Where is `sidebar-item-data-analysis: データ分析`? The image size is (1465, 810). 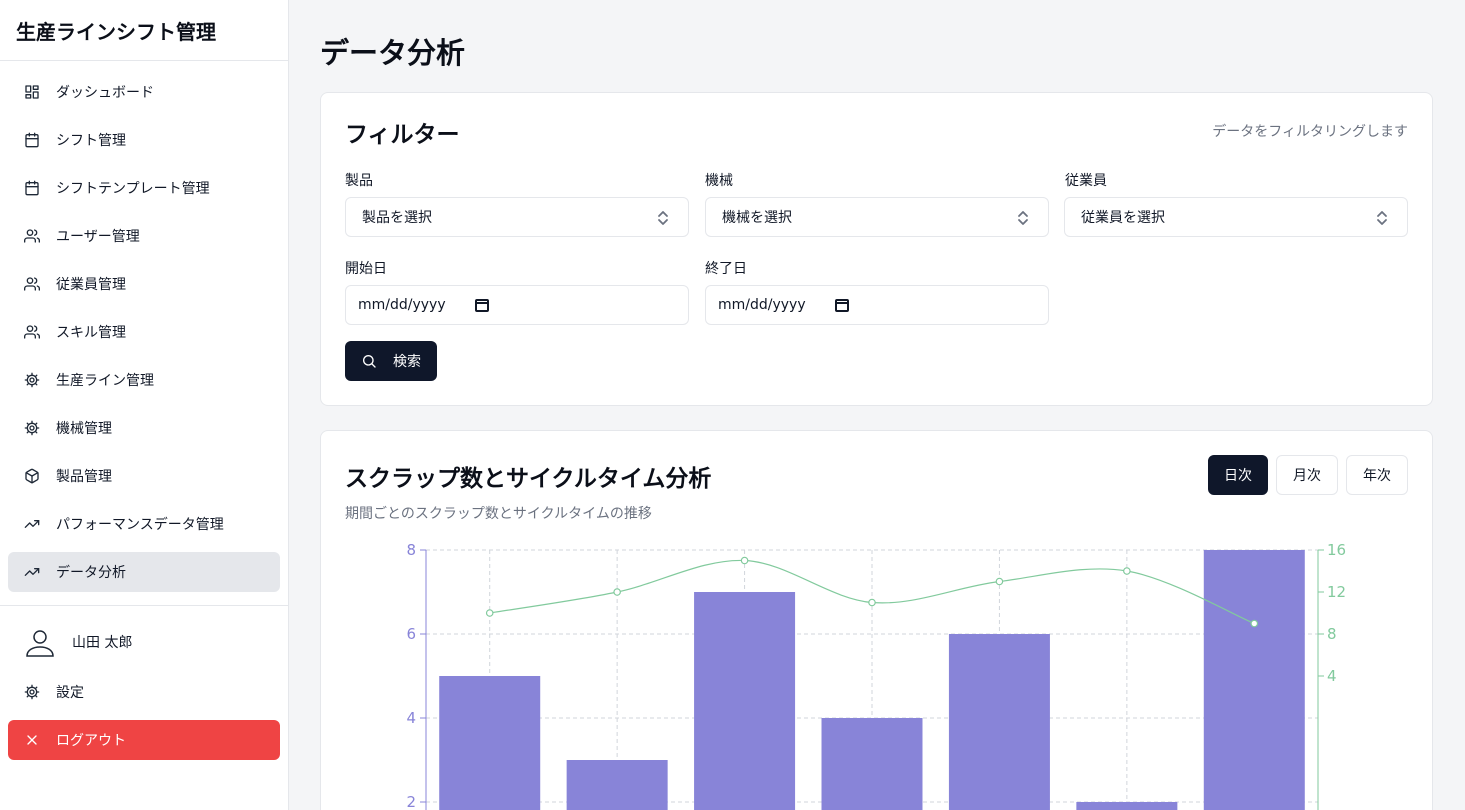 sidebar-item-data-analysis: データ分析 is located at coordinates (144, 572).